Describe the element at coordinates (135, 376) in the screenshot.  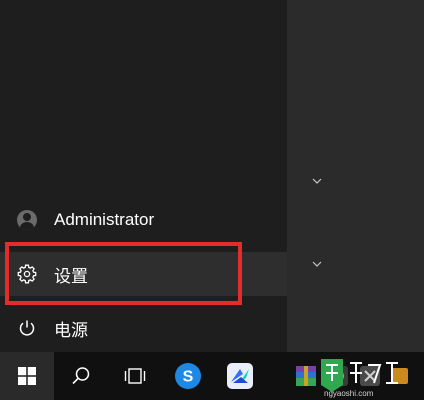
I see `task-view-icon` at that location.